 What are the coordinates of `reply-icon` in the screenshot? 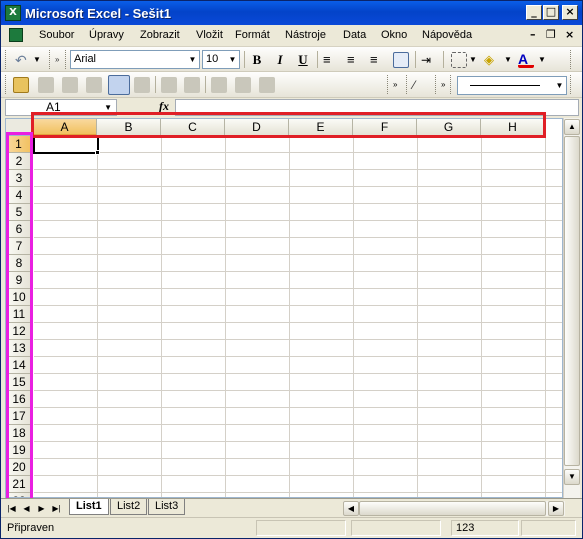 It's located at (46, 85).